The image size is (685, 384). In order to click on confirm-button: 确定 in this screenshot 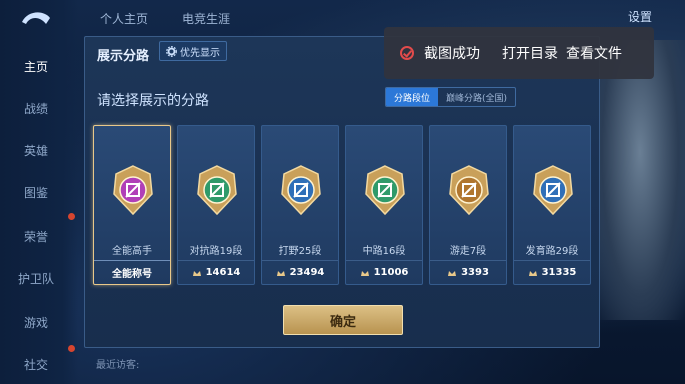, I will do `click(343, 320)`.